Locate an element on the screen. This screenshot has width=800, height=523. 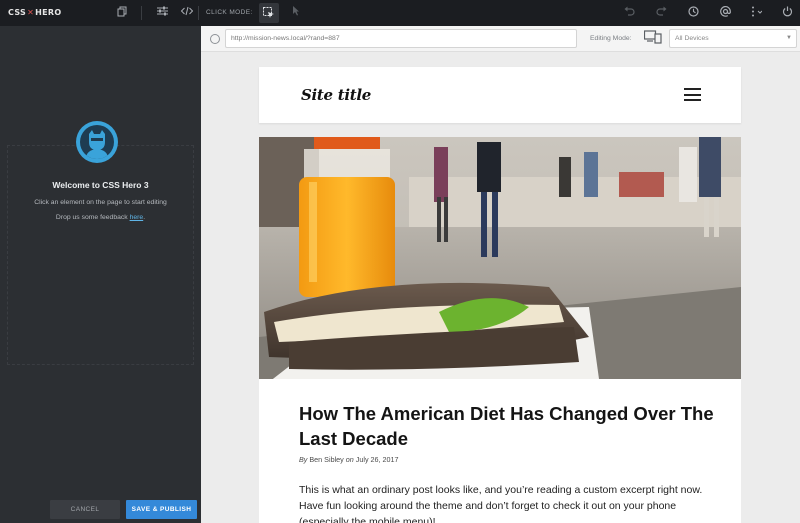
menu-icon is located at coordinates (692, 94).